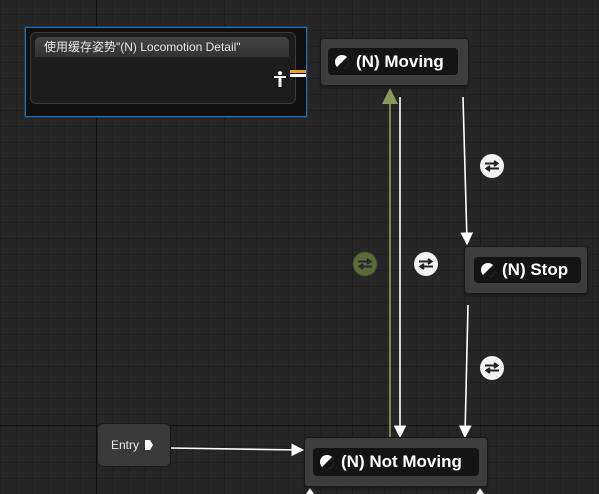 The image size is (599, 494). What do you see at coordinates (535, 269) in the screenshot?
I see `state-stop-label: (N) Stop` at bounding box center [535, 269].